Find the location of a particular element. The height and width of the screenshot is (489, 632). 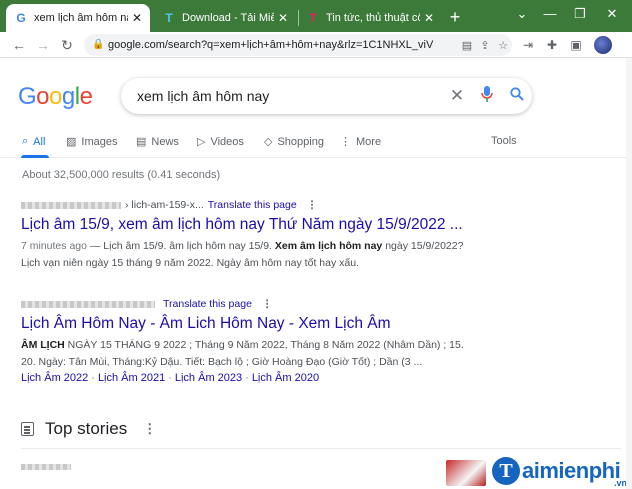

tab-all: ⌕ All is located at coordinates (33, 141).